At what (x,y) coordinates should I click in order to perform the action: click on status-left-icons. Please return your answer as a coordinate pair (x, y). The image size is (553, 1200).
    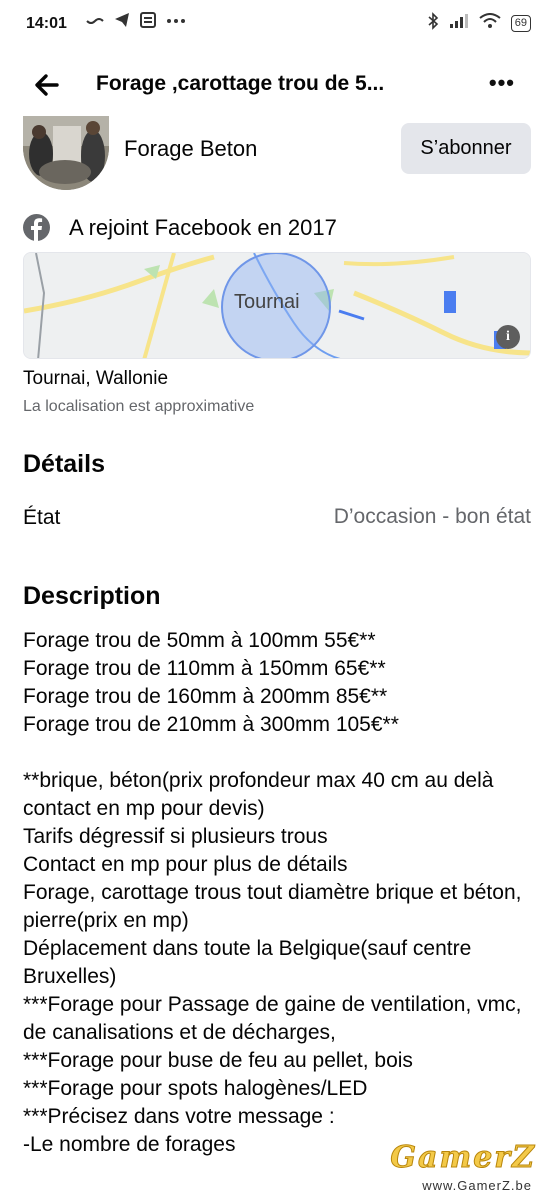
    Looking at the image, I should click on (136, 22).